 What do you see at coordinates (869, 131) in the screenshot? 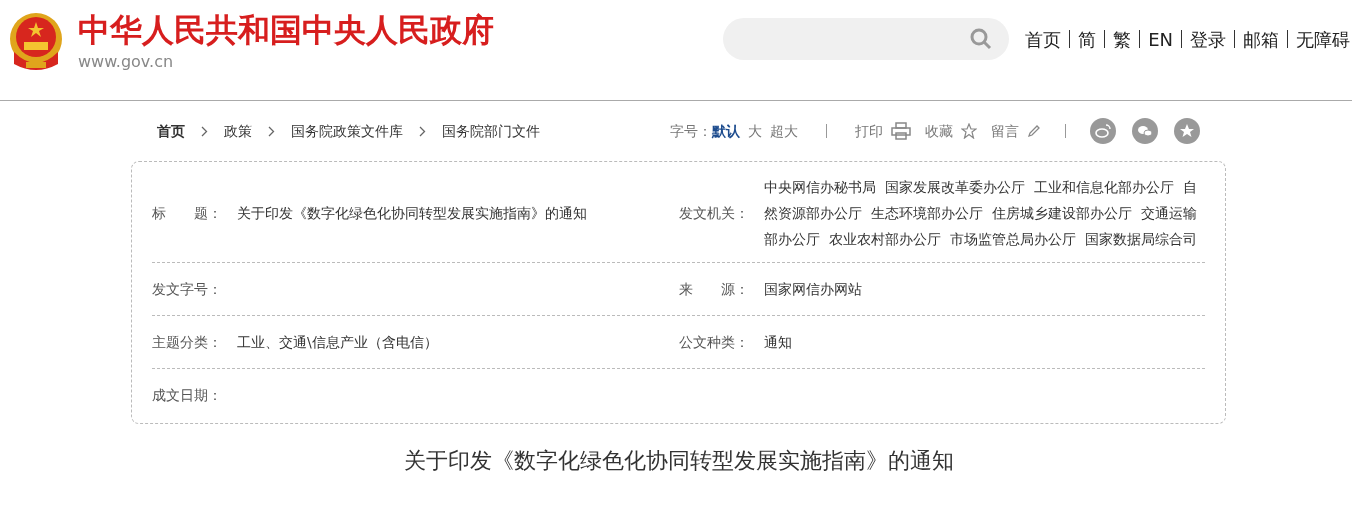
I see `print-link: 打印` at bounding box center [869, 131].